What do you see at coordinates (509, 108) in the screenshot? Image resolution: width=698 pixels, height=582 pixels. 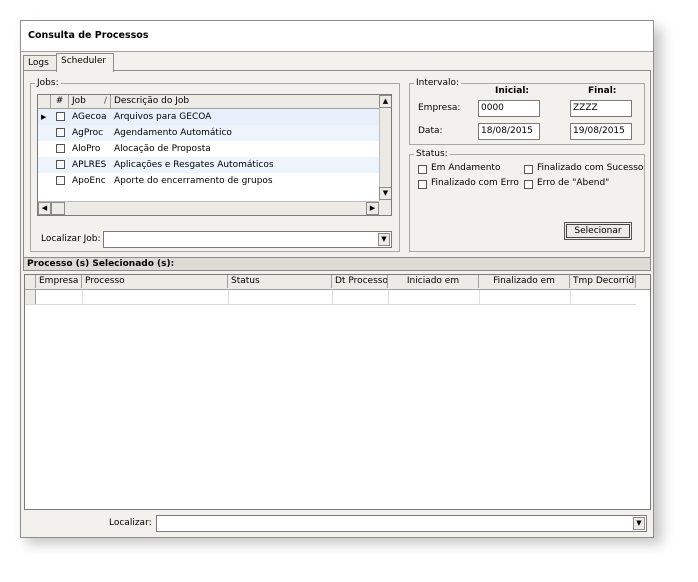 I see `empresa-inicial-field: 0000` at bounding box center [509, 108].